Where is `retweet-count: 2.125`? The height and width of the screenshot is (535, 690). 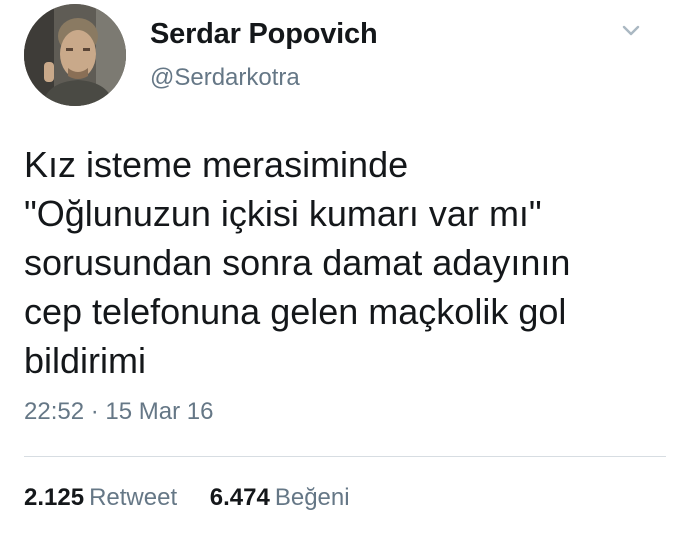
retweet-count: 2.125 is located at coordinates (54, 497).